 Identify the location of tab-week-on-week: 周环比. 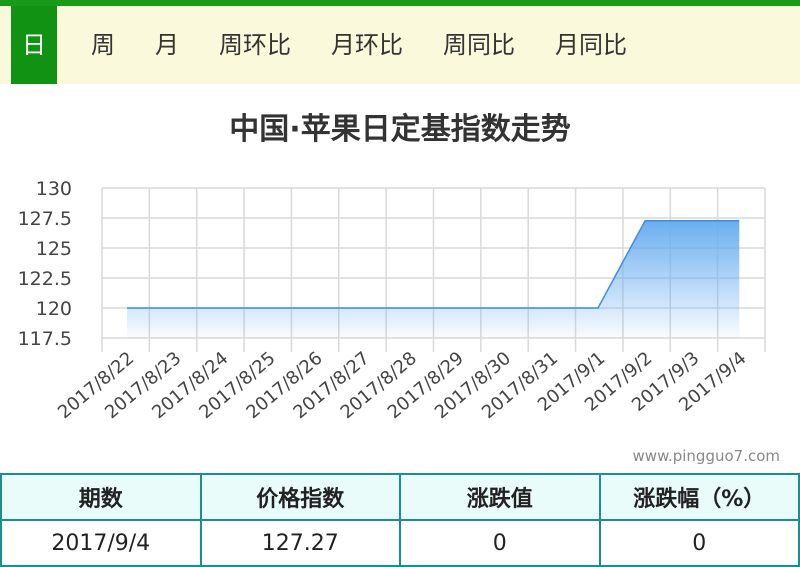
(255, 45).